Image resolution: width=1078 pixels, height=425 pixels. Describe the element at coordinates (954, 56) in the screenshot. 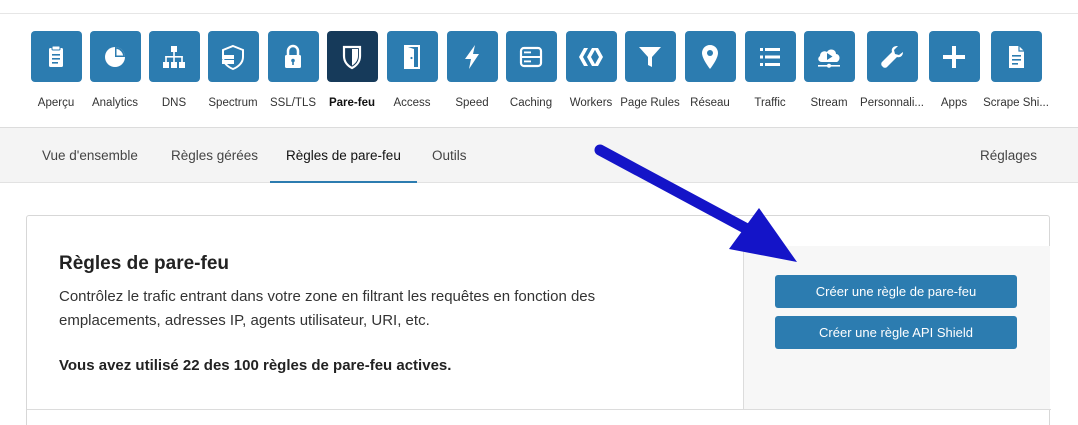

I see `plus-icon` at that location.